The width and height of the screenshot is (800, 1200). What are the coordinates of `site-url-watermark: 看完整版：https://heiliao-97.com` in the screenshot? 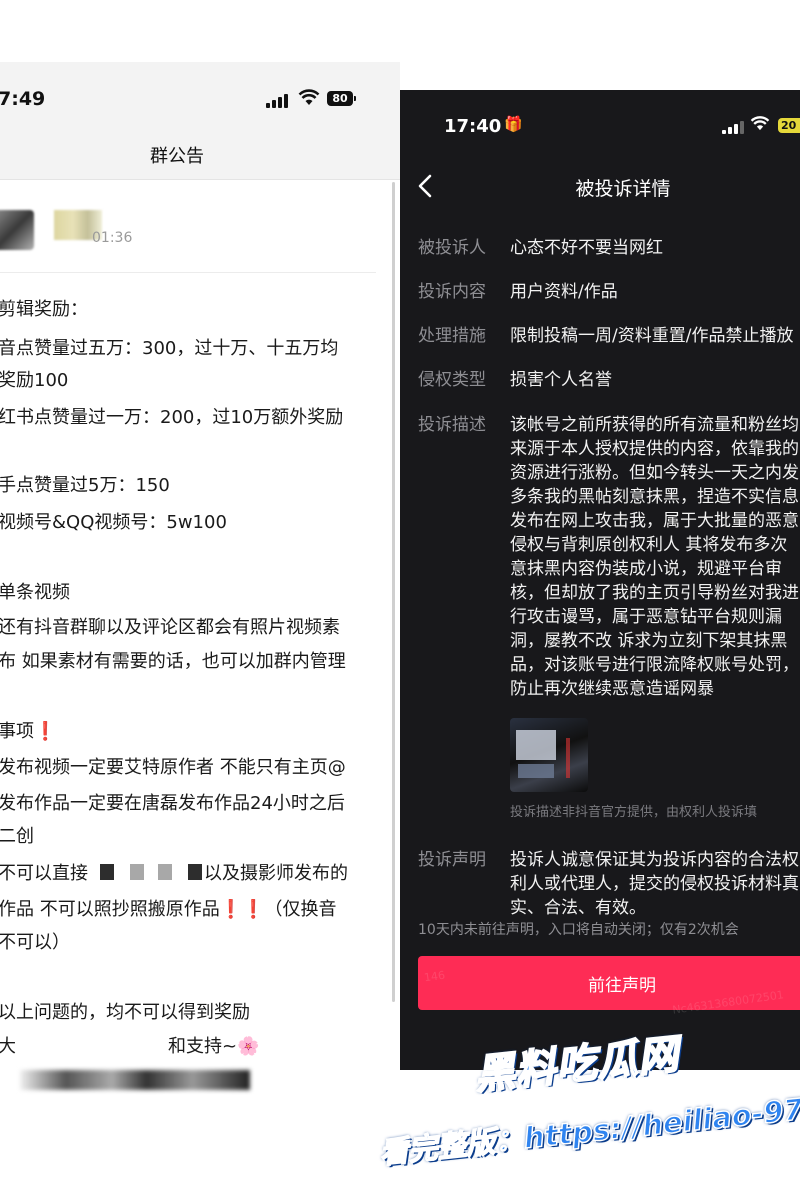 It's located at (588, 1127).